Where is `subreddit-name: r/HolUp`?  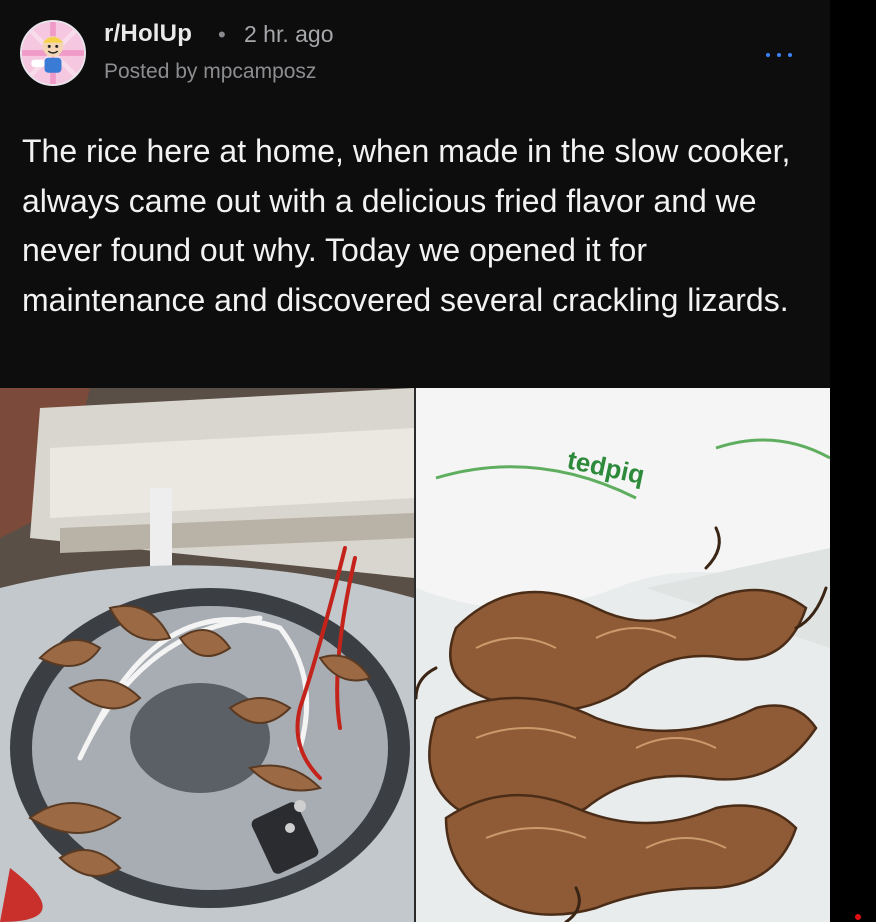 subreddit-name: r/HolUp is located at coordinates (148, 34).